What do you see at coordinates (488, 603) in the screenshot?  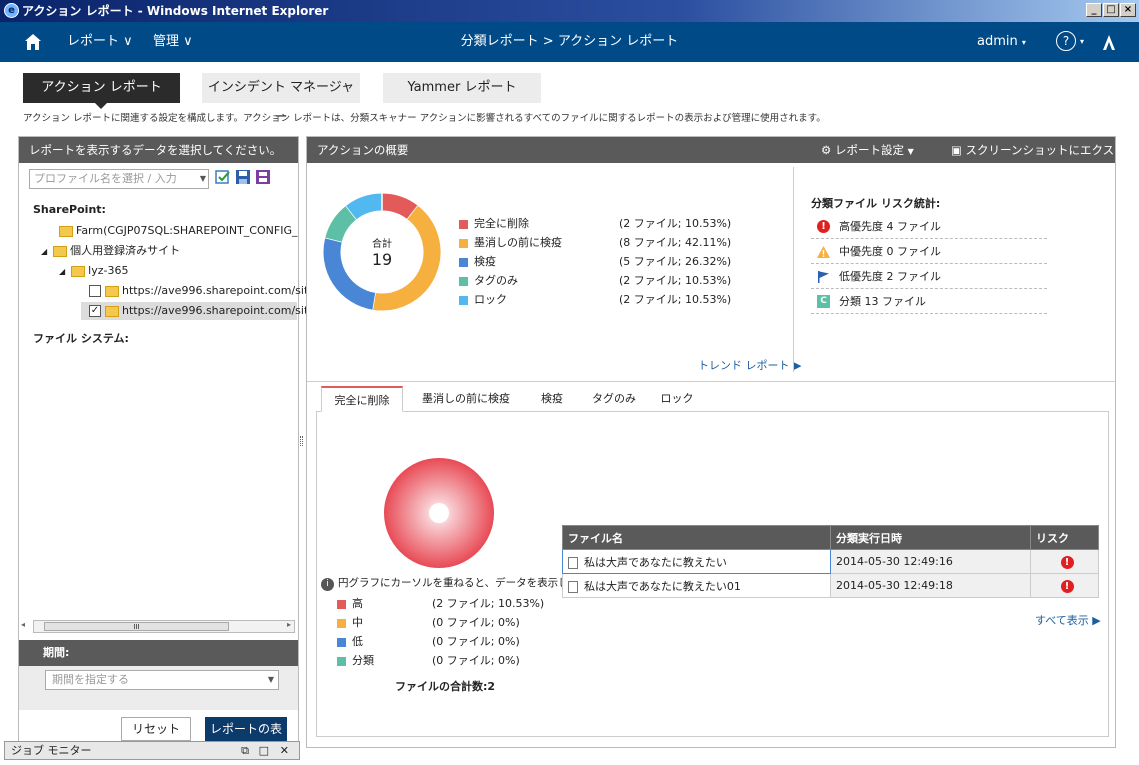 I see `risk-legend-value: (2 ファイル; 10.53%)` at bounding box center [488, 603].